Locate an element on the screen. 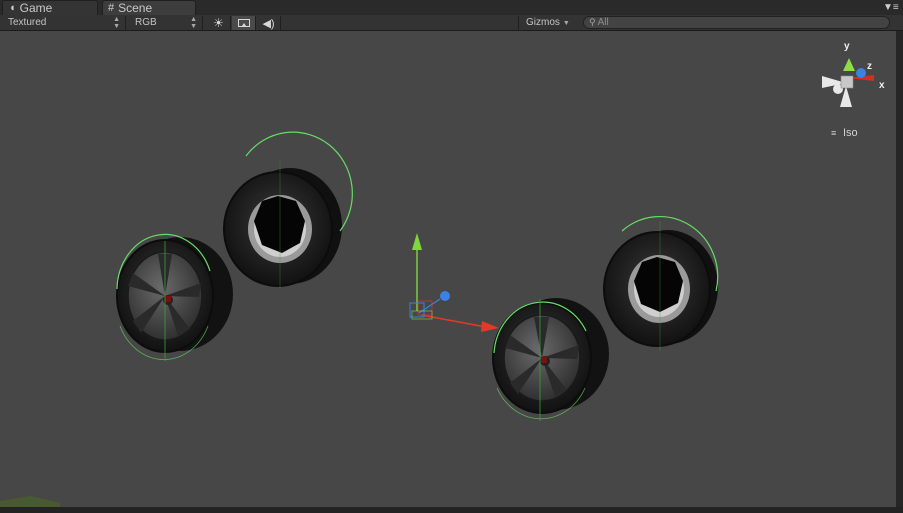 The width and height of the screenshot is (903, 513). audio-icon: ◀) is located at coordinates (268, 23).